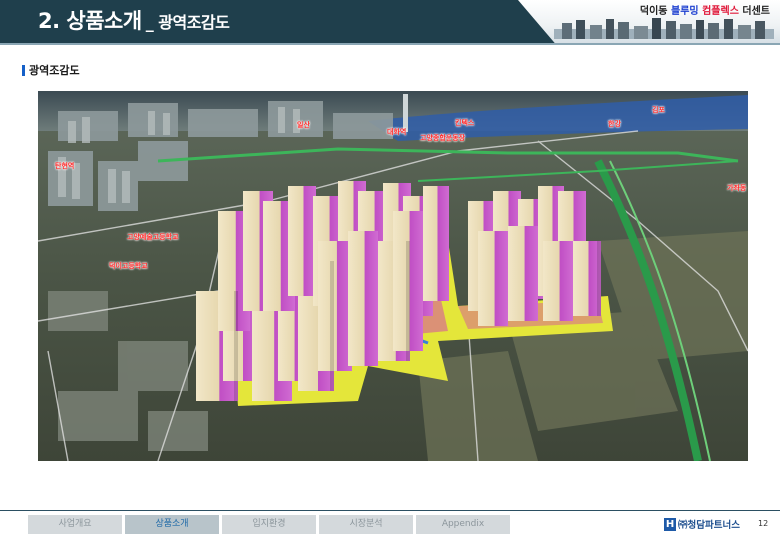 Image resolution: width=780 pixels, height=540 pixels. Describe the element at coordinates (65, 166) in the screenshot. I see `map-label-tanhyeon-station: 탄현역` at that location.